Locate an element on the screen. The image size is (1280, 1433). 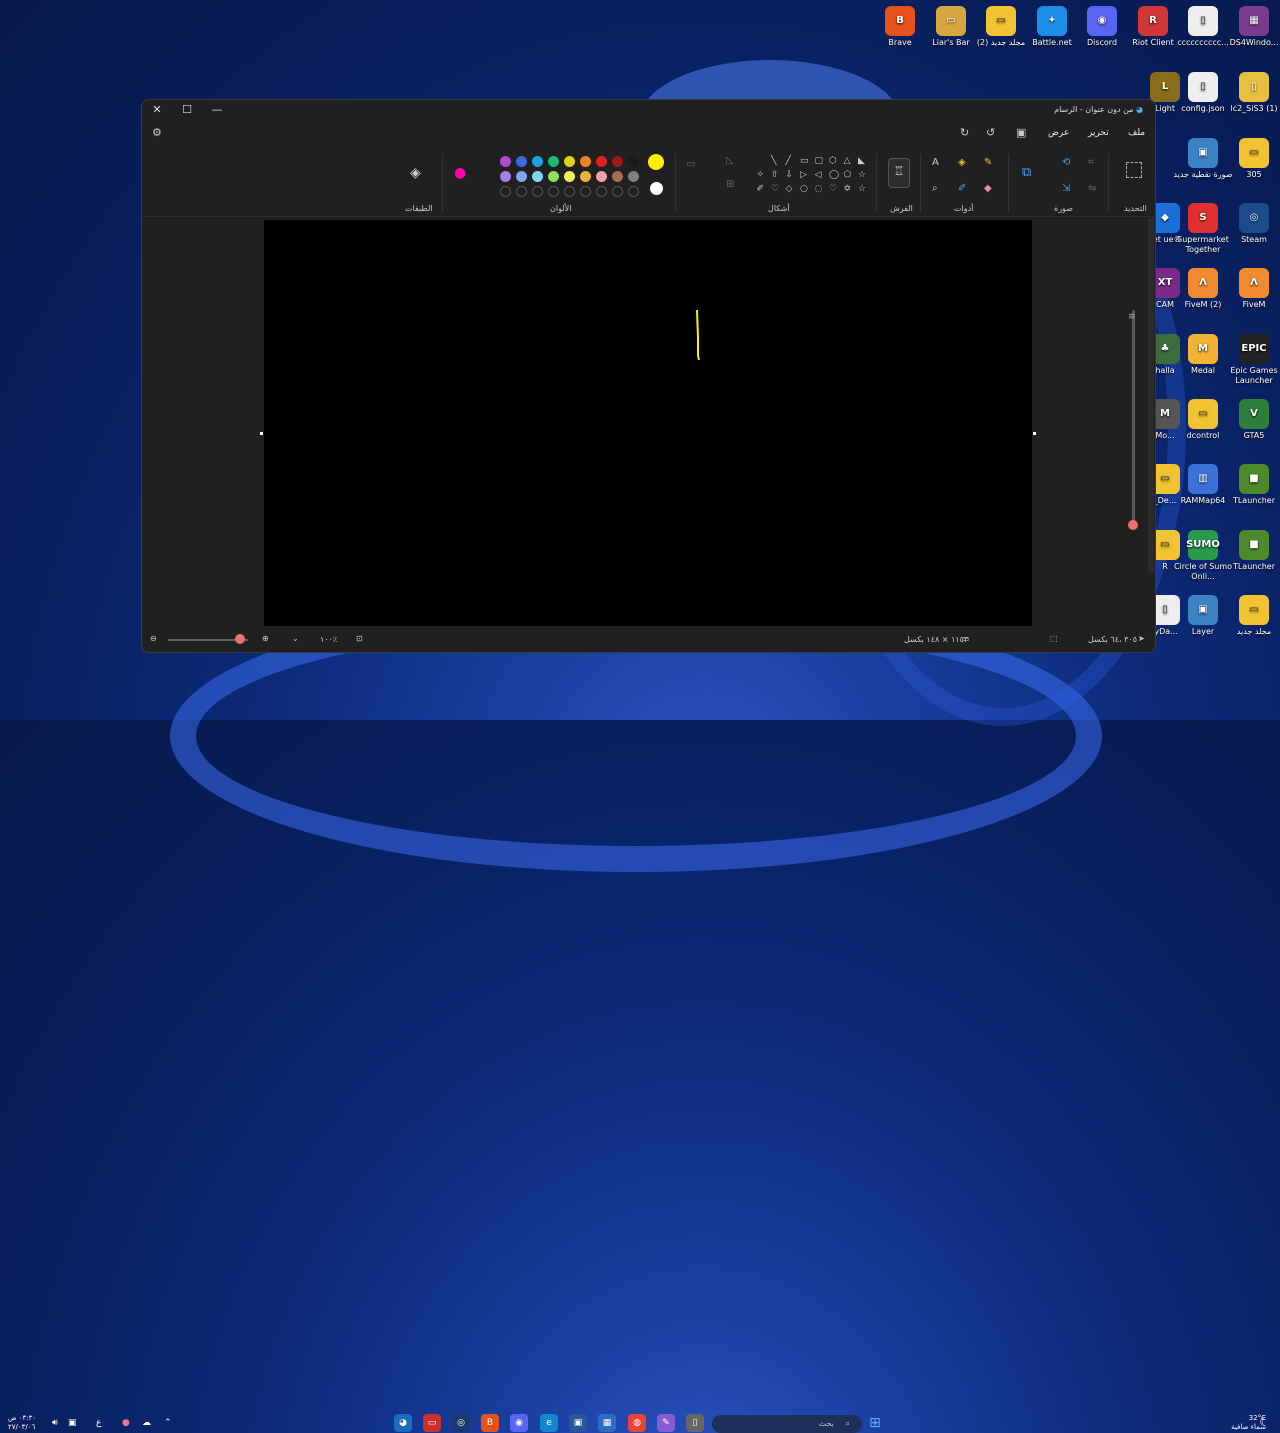
shape-option-icon: ○ is located at coordinates (804, 189).